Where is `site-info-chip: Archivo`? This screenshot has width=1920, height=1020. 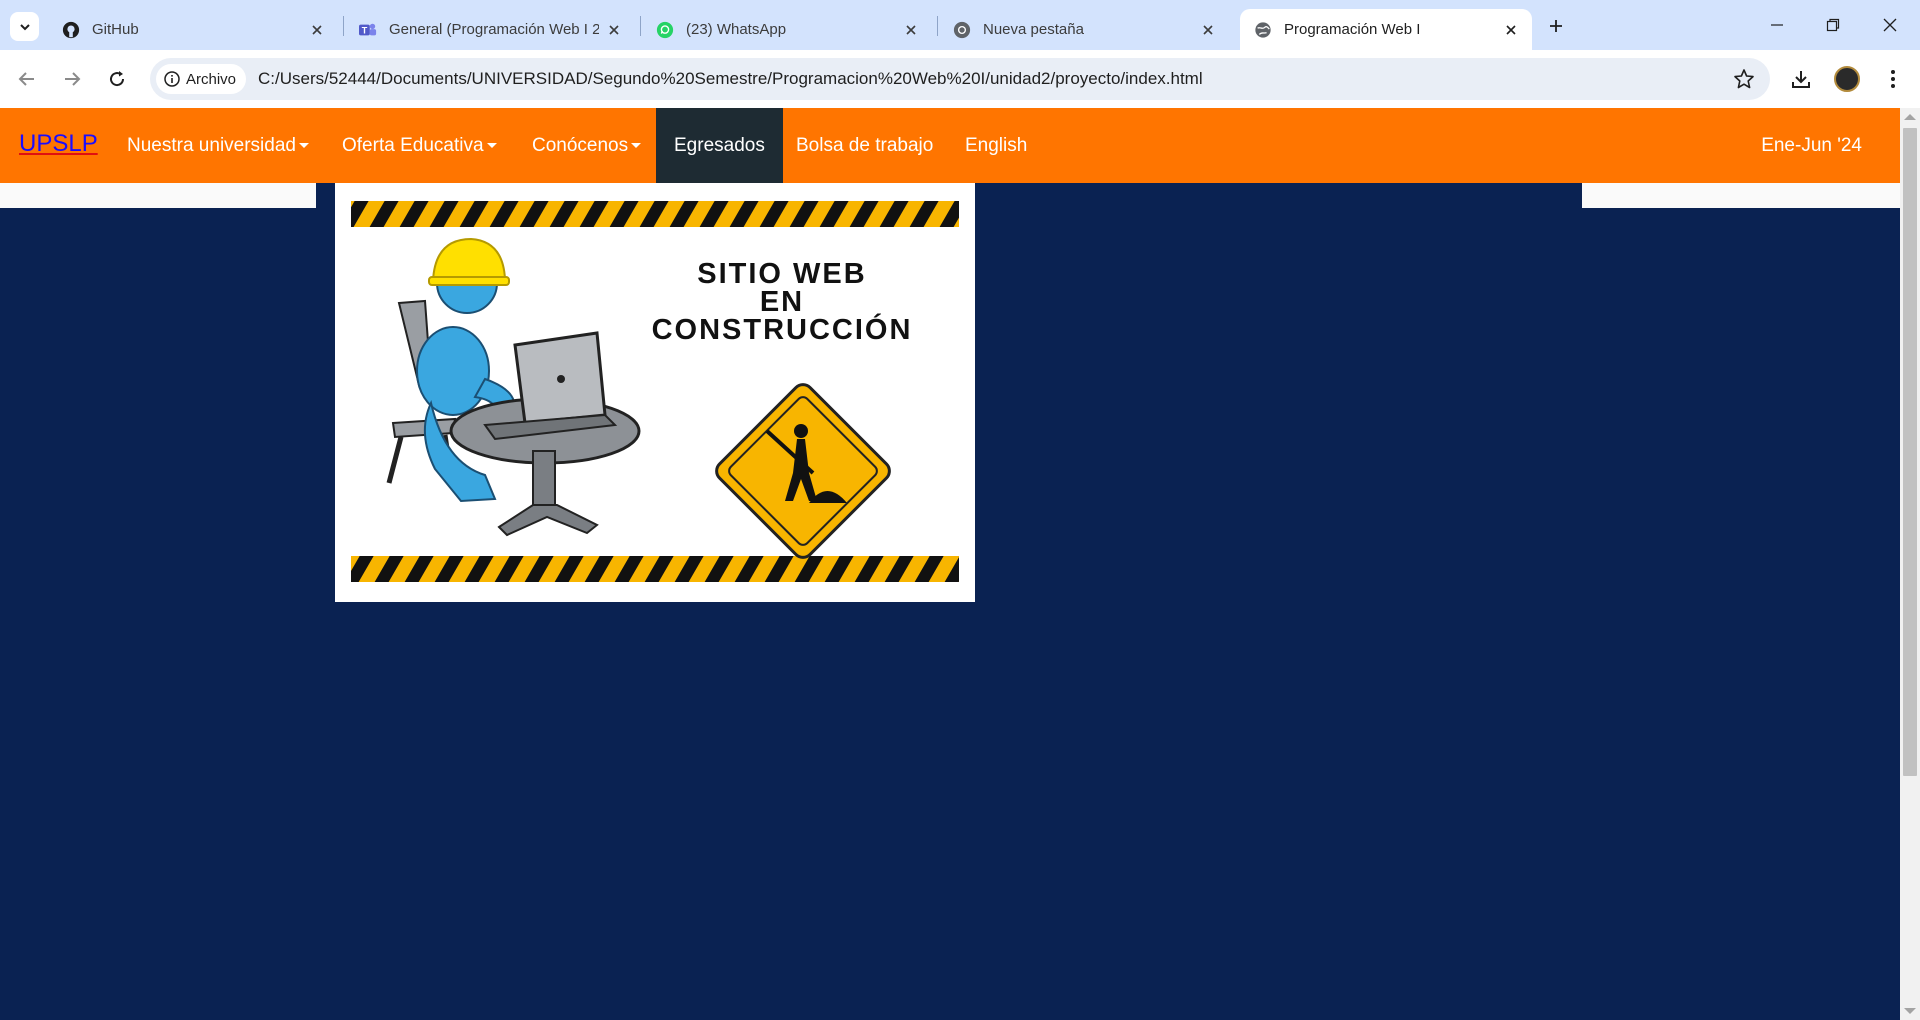 site-info-chip: Archivo is located at coordinates (201, 79).